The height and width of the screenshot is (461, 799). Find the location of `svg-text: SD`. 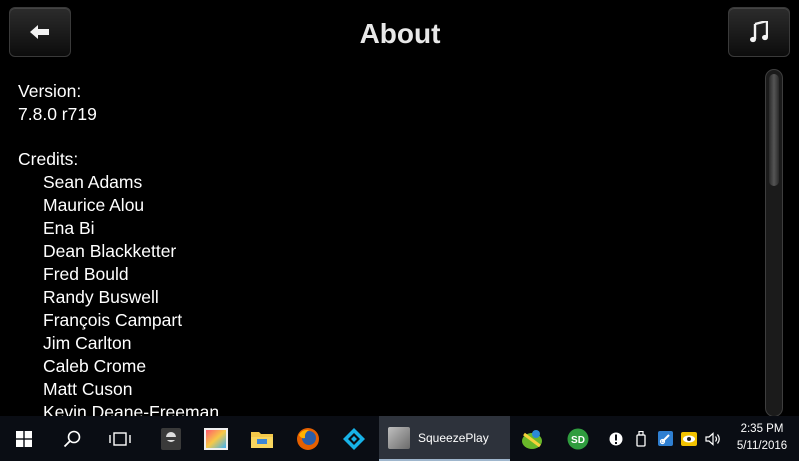

svg-text: SD is located at coordinates (578, 440).